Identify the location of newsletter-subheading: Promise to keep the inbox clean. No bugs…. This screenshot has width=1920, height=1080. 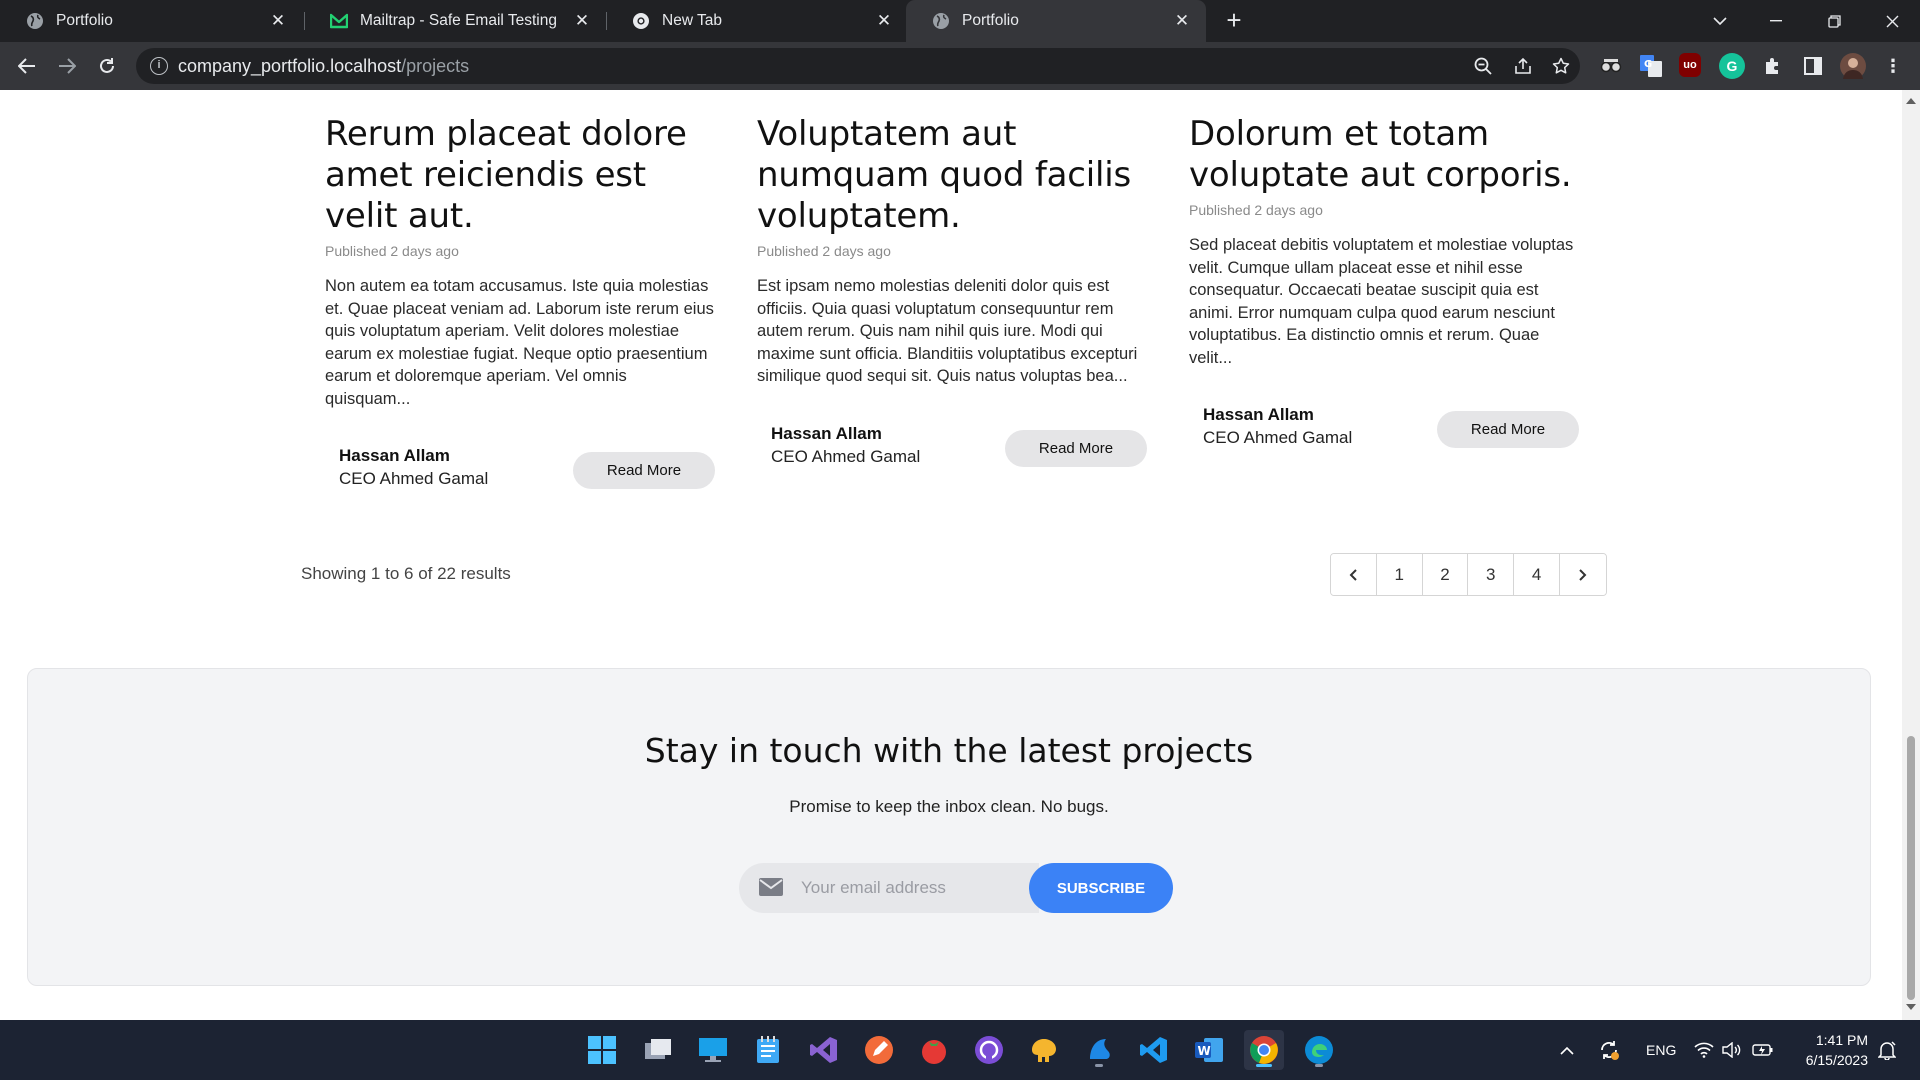
(949, 806).